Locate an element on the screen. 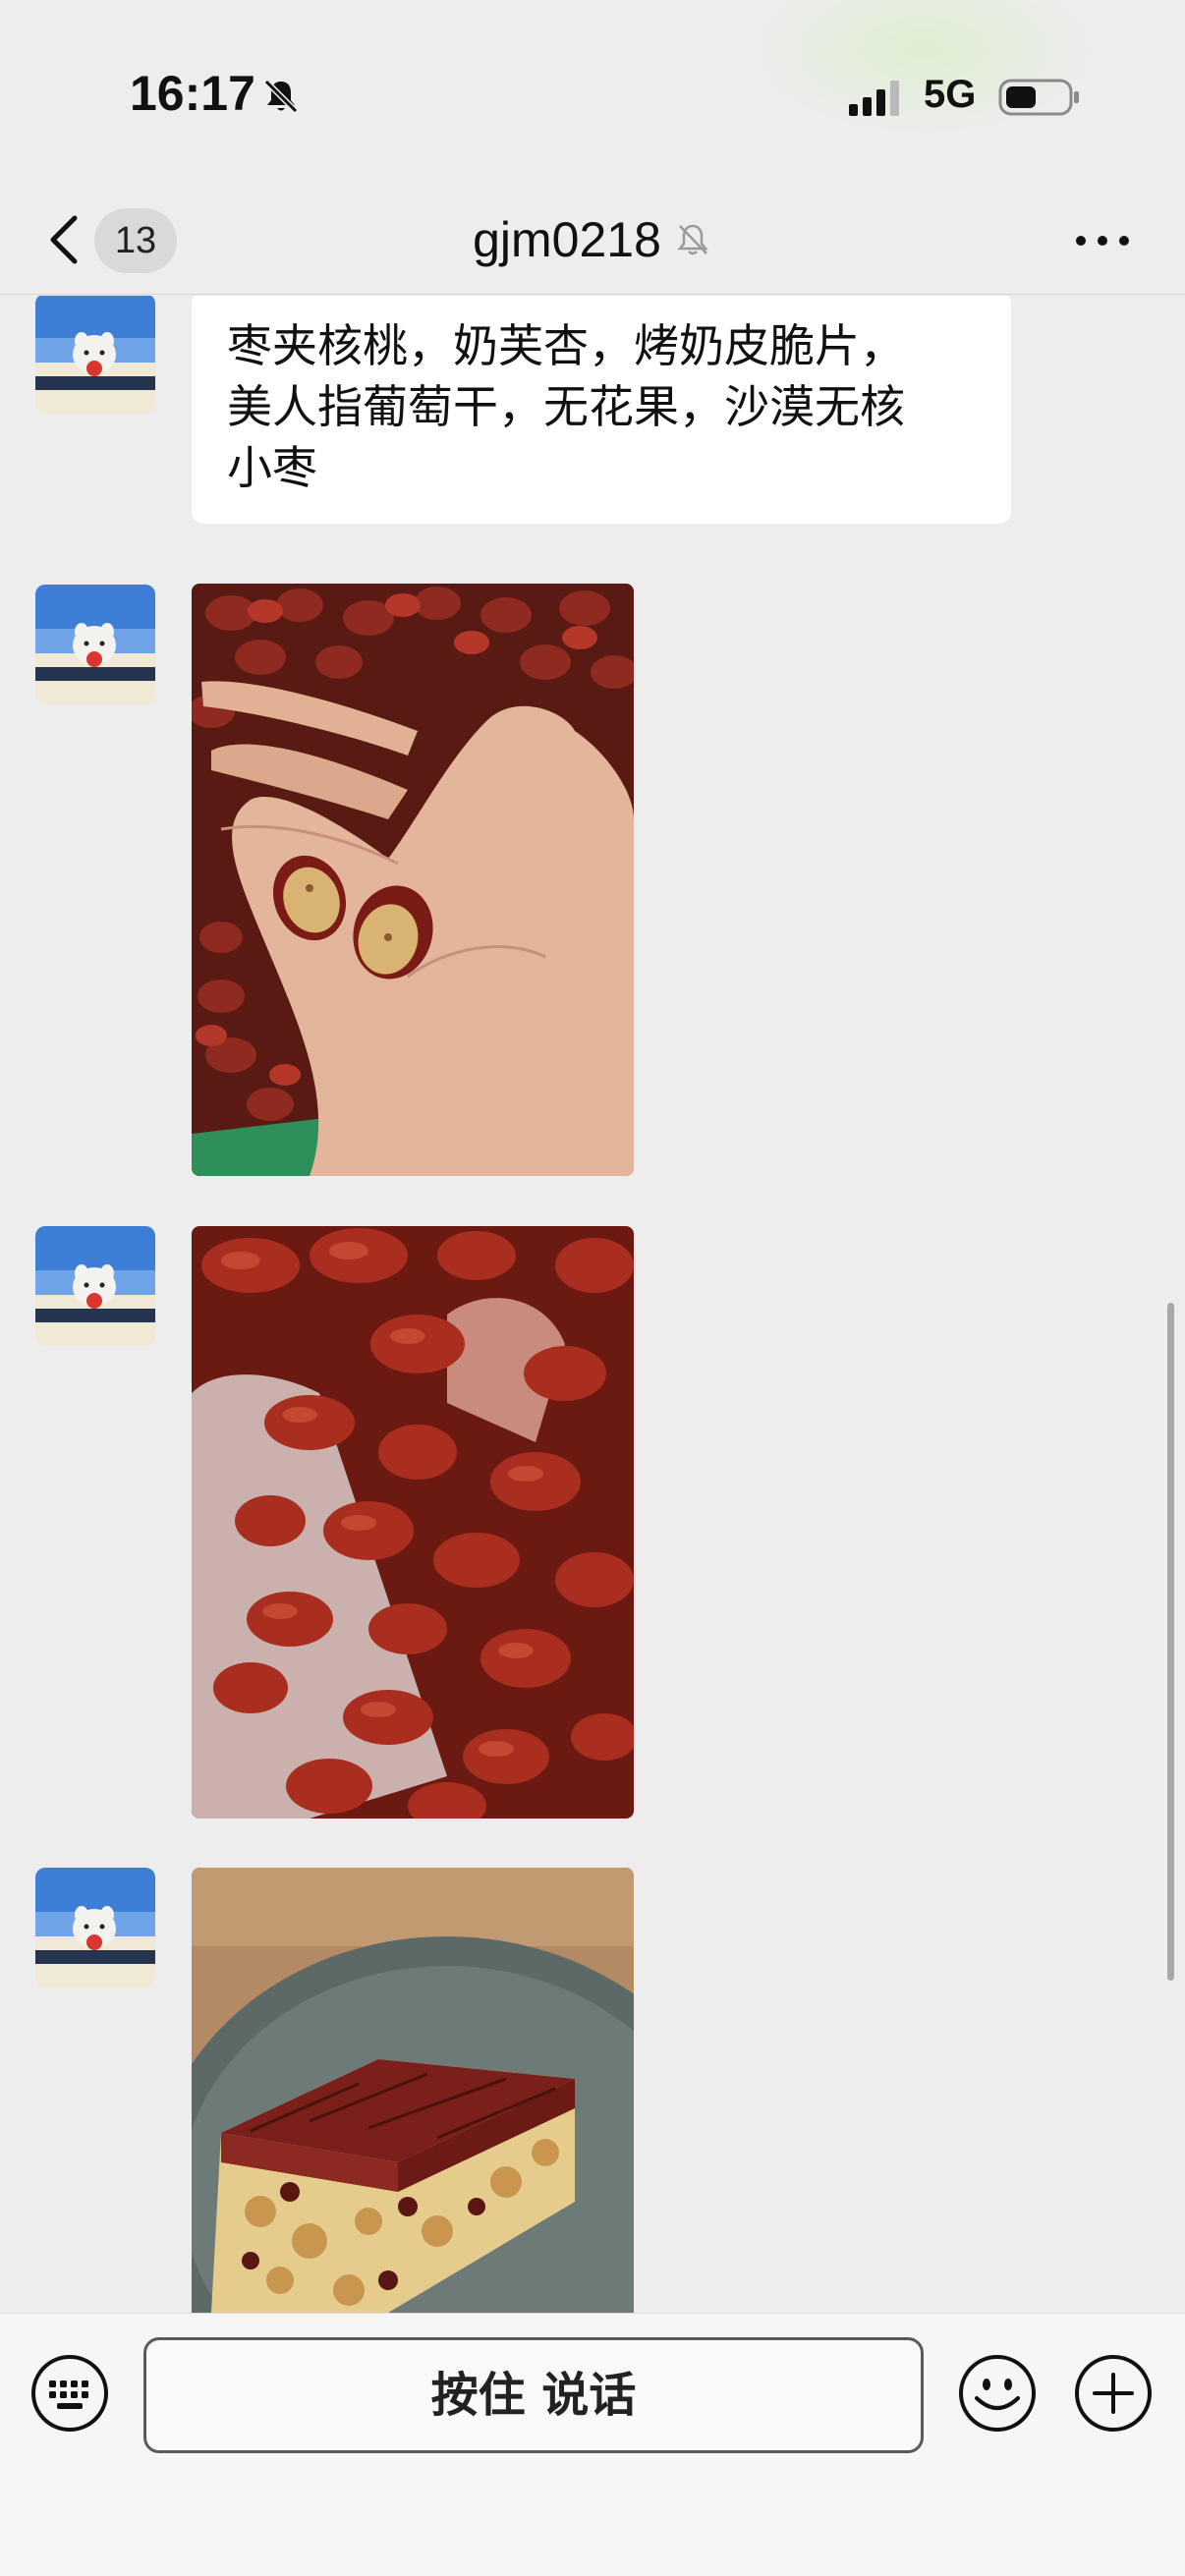 Image resolution: width=1185 pixels, height=2576 pixels. chat-title: gjm0218 is located at coordinates (567, 239).